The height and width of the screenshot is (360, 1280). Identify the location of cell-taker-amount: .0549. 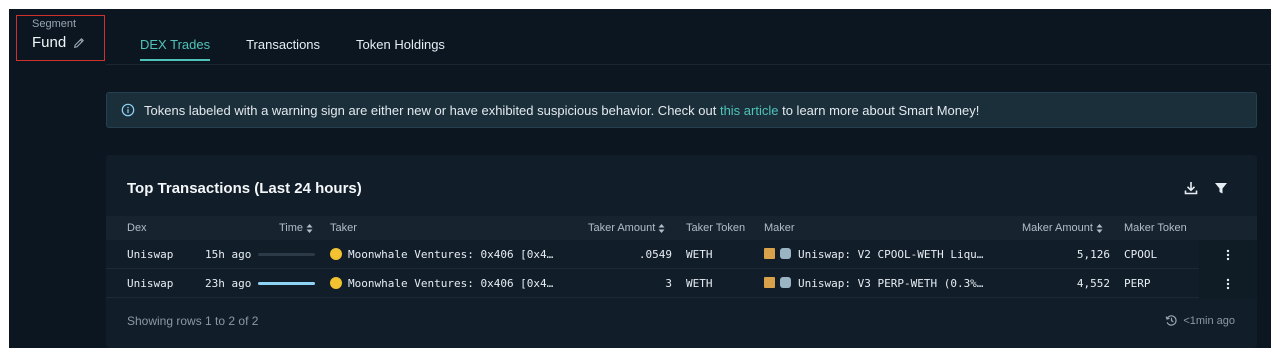
(655, 254).